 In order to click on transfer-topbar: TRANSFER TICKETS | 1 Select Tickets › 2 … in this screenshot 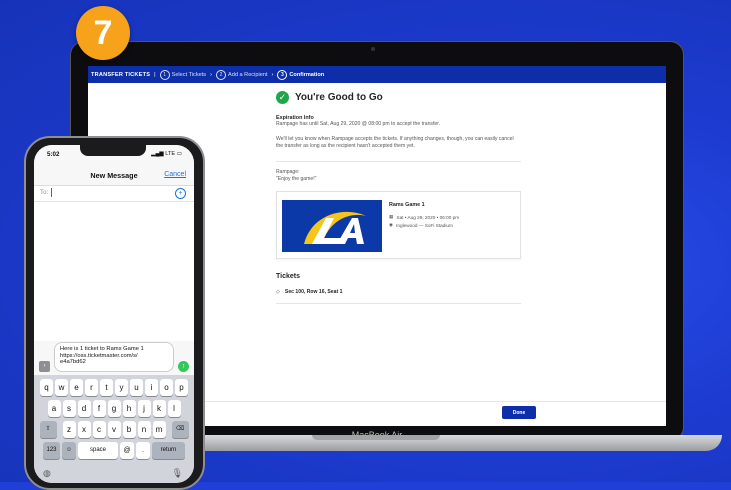, I will do `click(377, 74)`.